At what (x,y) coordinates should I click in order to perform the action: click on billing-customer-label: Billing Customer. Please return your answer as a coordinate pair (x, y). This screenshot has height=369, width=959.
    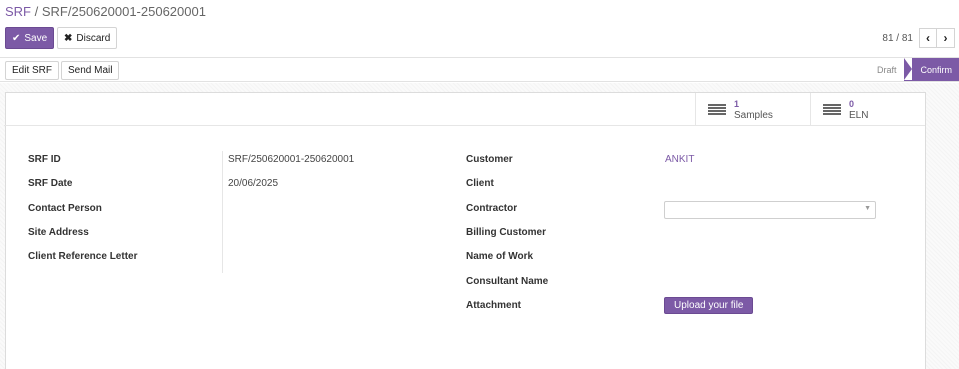
    Looking at the image, I should click on (506, 232).